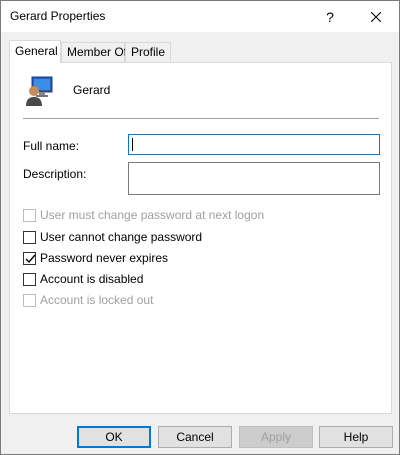  I want to click on cannot-change-password-checkbox: User cannot change password, so click(112, 237).